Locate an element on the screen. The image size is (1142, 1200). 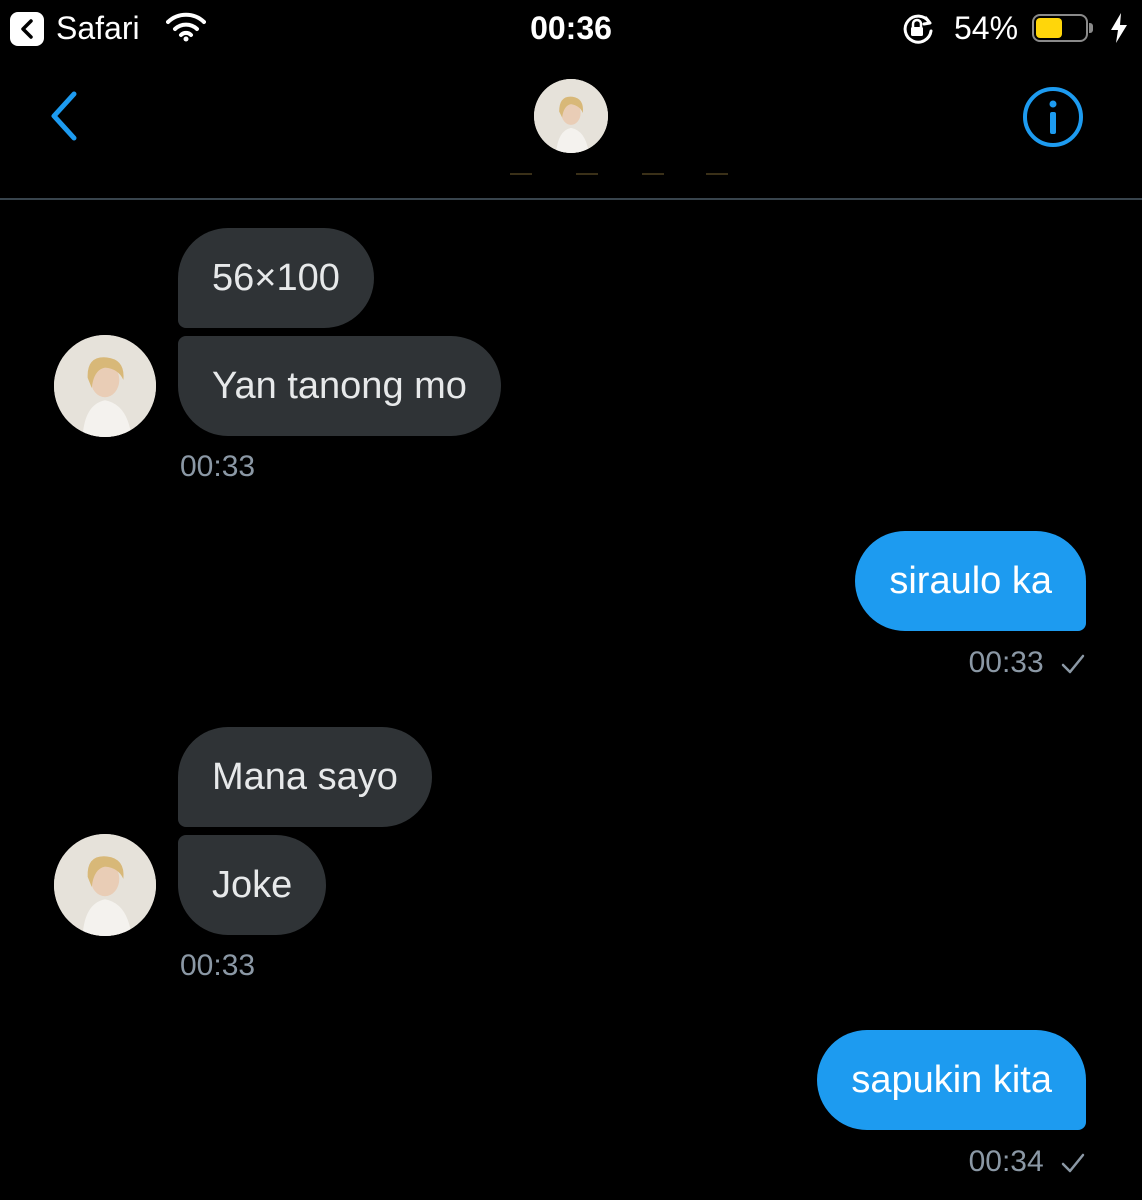
battery-percentage: 54% is located at coordinates (986, 28).